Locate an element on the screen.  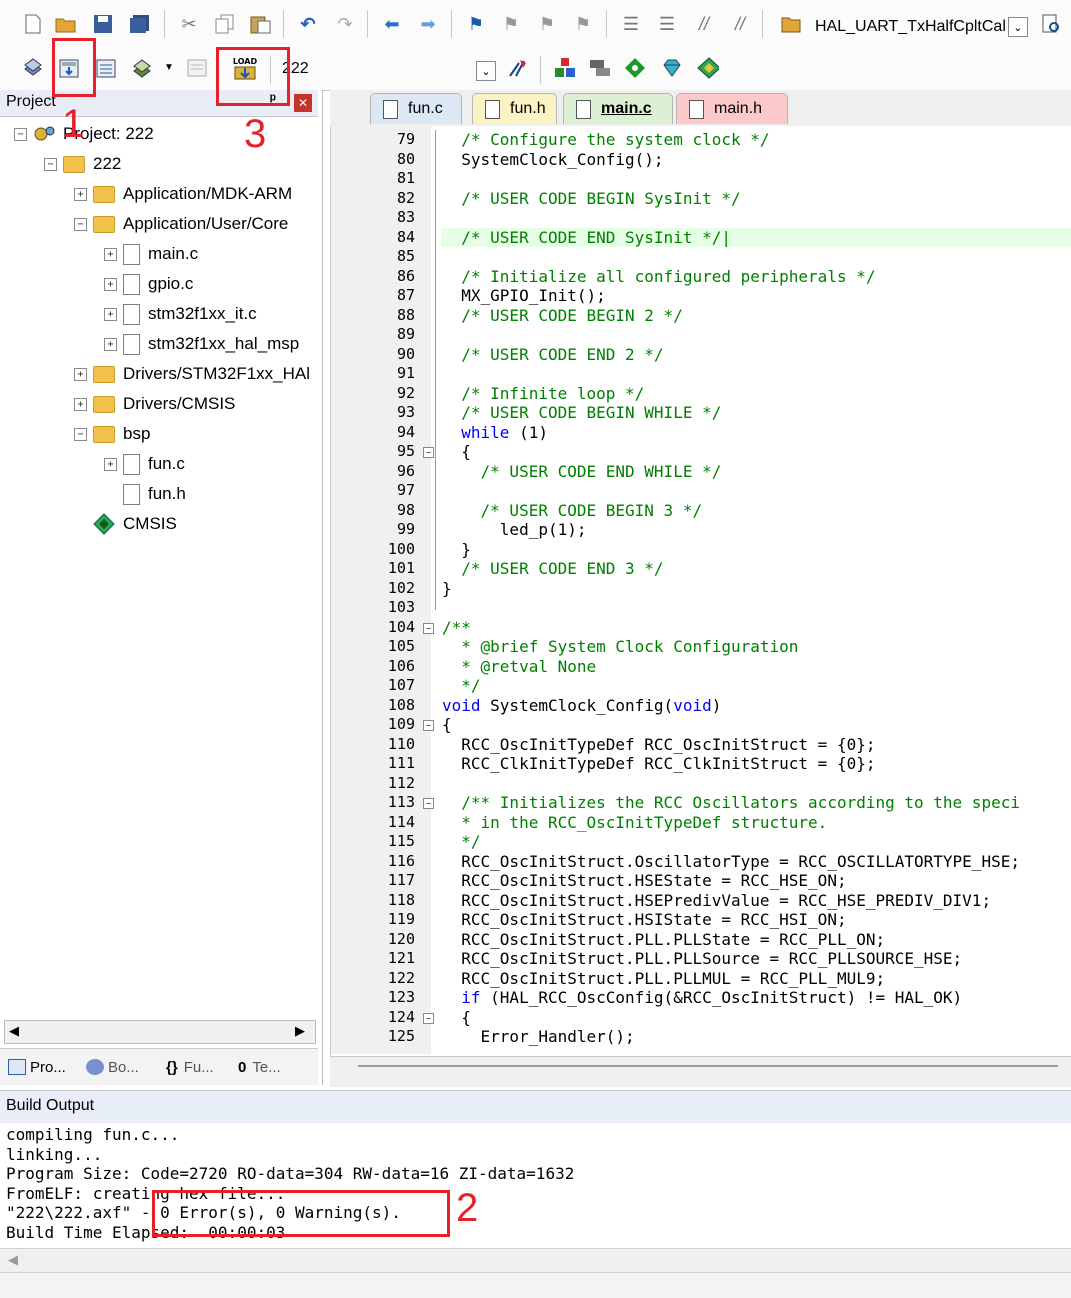
code-line: /* USER CODE BEGIN 2 */ is located at coordinates (562, 316).